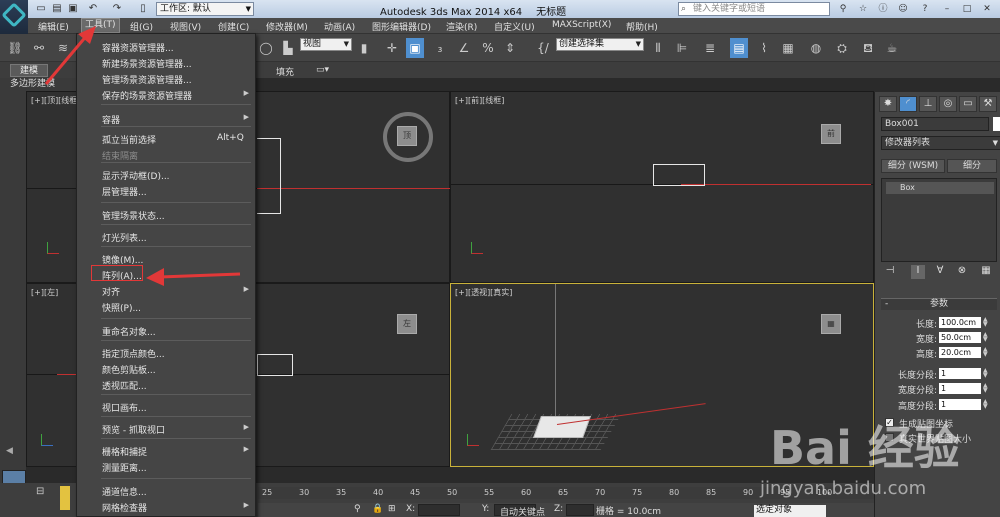 This screenshot has height=517, width=1000. What do you see at coordinates (70, 55) in the screenshot?
I see `arrow-to-tools-menu` at bounding box center [70, 55].